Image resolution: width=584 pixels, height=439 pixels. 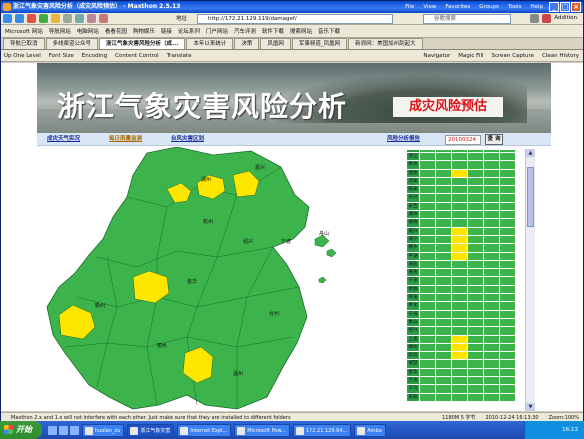 What do you see at coordinates (463, 140) in the screenshot?
I see `date-input: 20100324` at bounding box center [463, 140].